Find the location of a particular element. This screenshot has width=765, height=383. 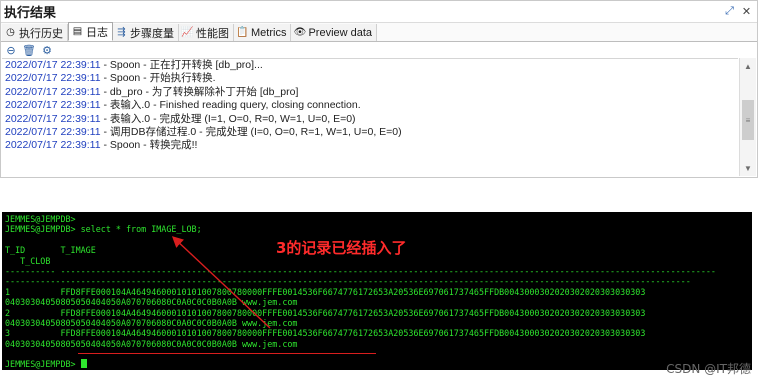

history-icon: ◷ is located at coordinates (10, 32).